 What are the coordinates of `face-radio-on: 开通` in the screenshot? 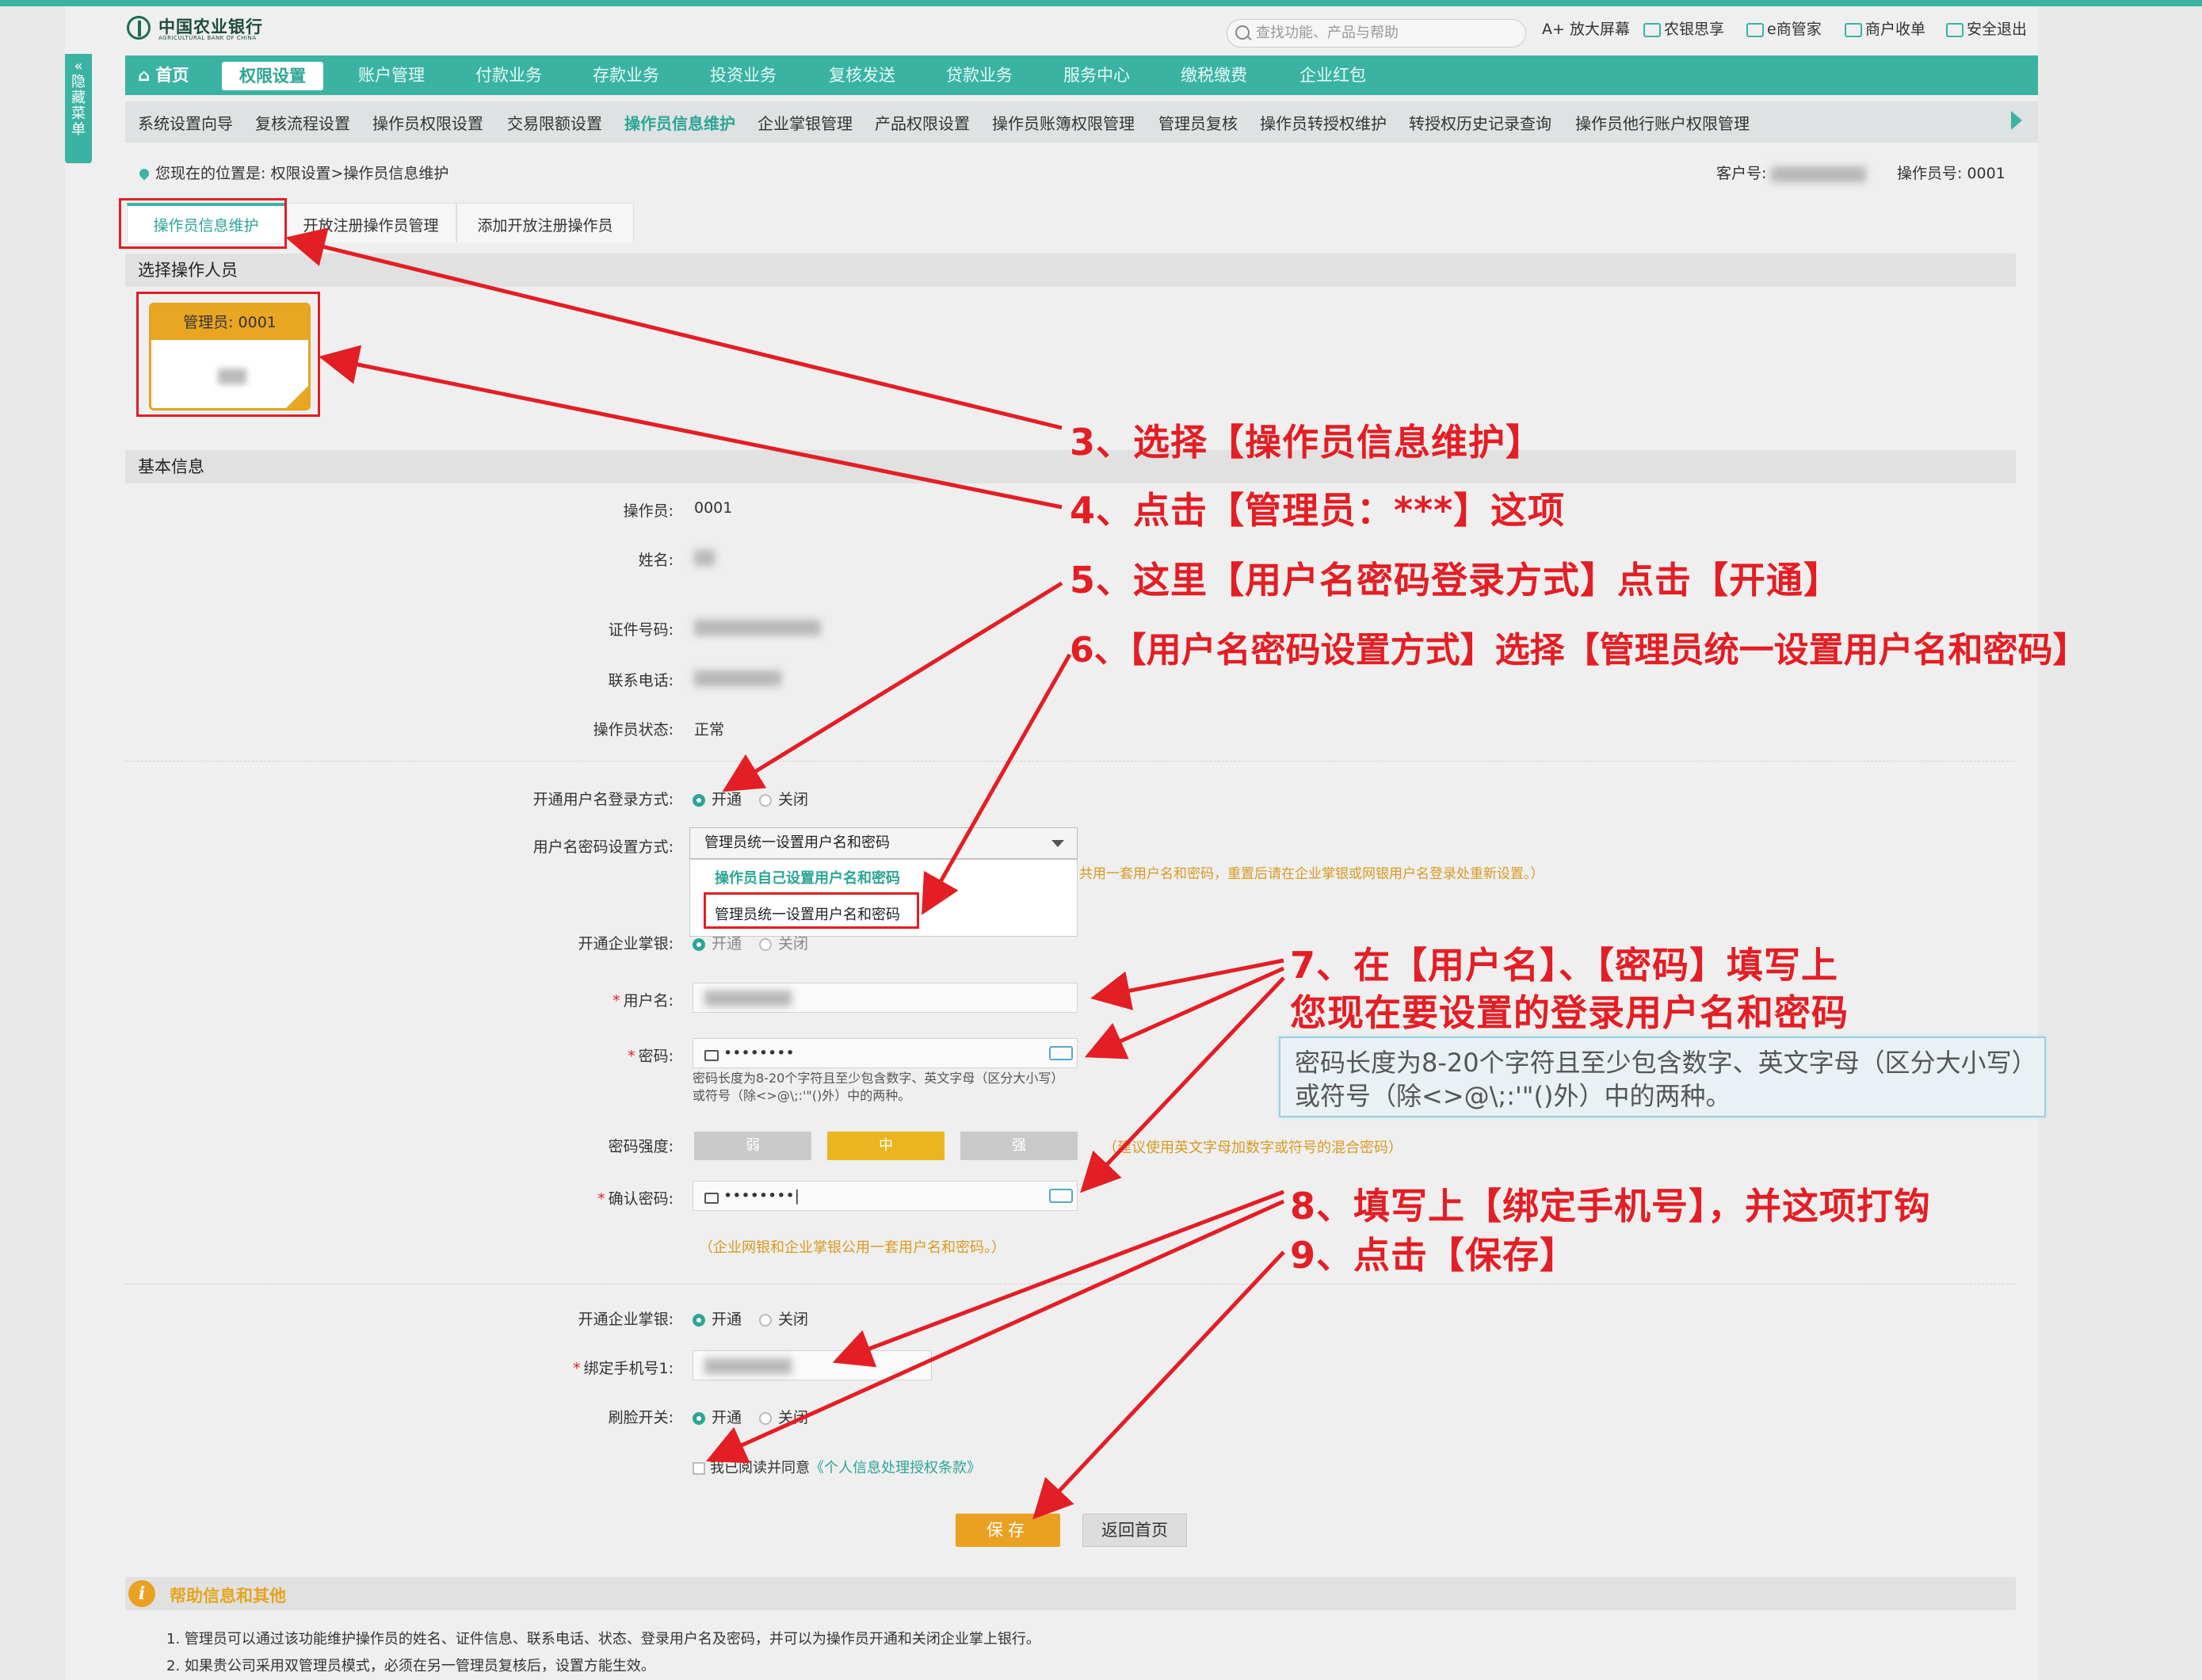 It's located at (718, 1416).